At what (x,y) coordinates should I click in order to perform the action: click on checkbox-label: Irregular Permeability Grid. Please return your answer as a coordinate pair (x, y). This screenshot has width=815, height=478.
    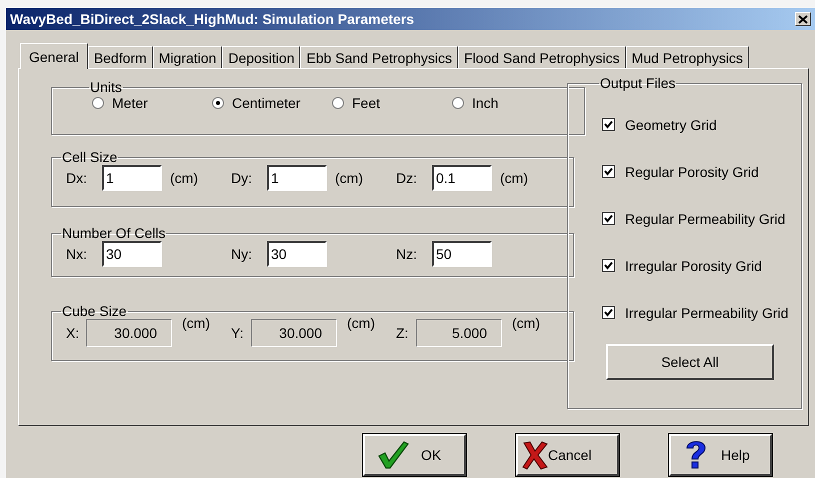
    Looking at the image, I should click on (706, 312).